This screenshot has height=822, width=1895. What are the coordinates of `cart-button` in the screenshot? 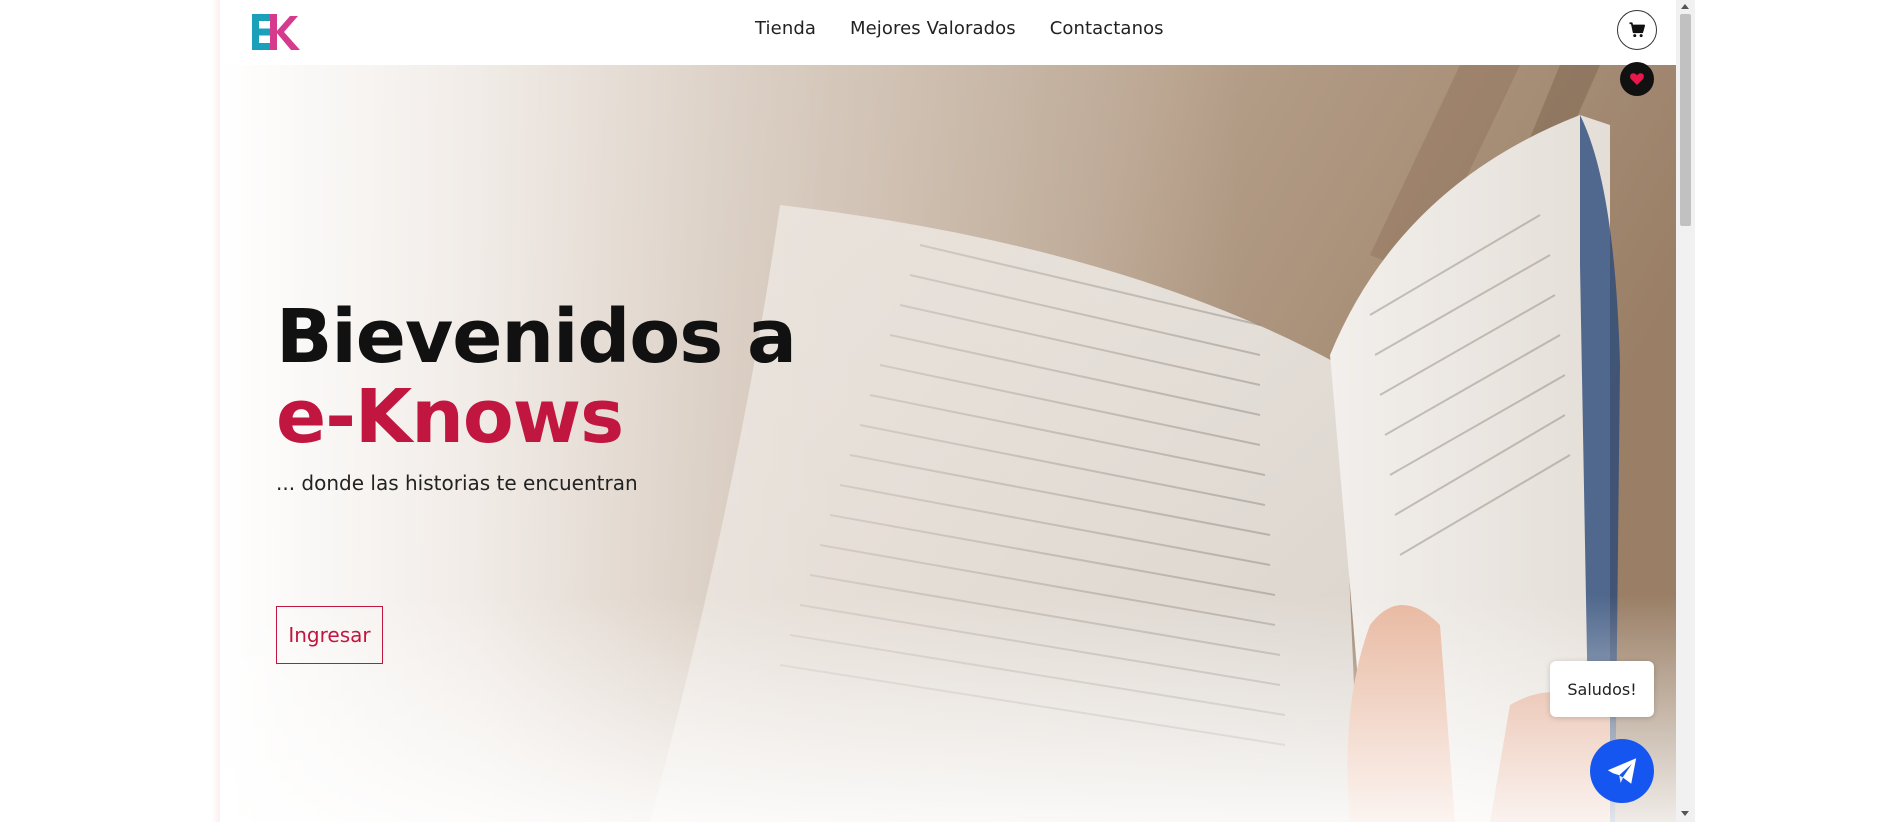 It's located at (1637, 30).